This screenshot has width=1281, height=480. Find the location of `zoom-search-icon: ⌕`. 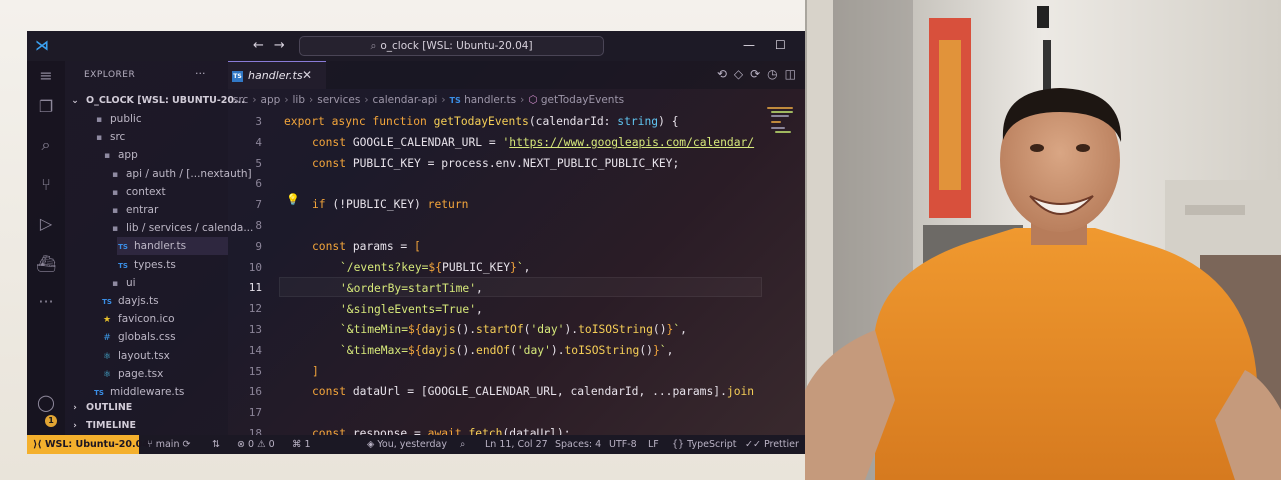

zoom-search-icon: ⌕ is located at coordinates (462, 444).